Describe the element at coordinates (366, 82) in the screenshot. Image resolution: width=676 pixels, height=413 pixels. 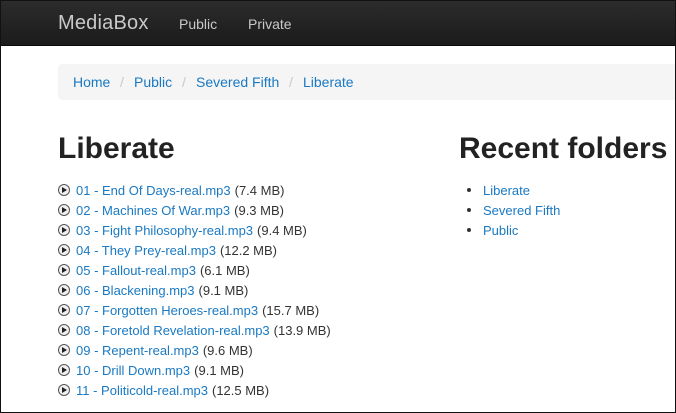
I see `breadcrumb: Home / Public / Severed Fifth / Liberate` at that location.